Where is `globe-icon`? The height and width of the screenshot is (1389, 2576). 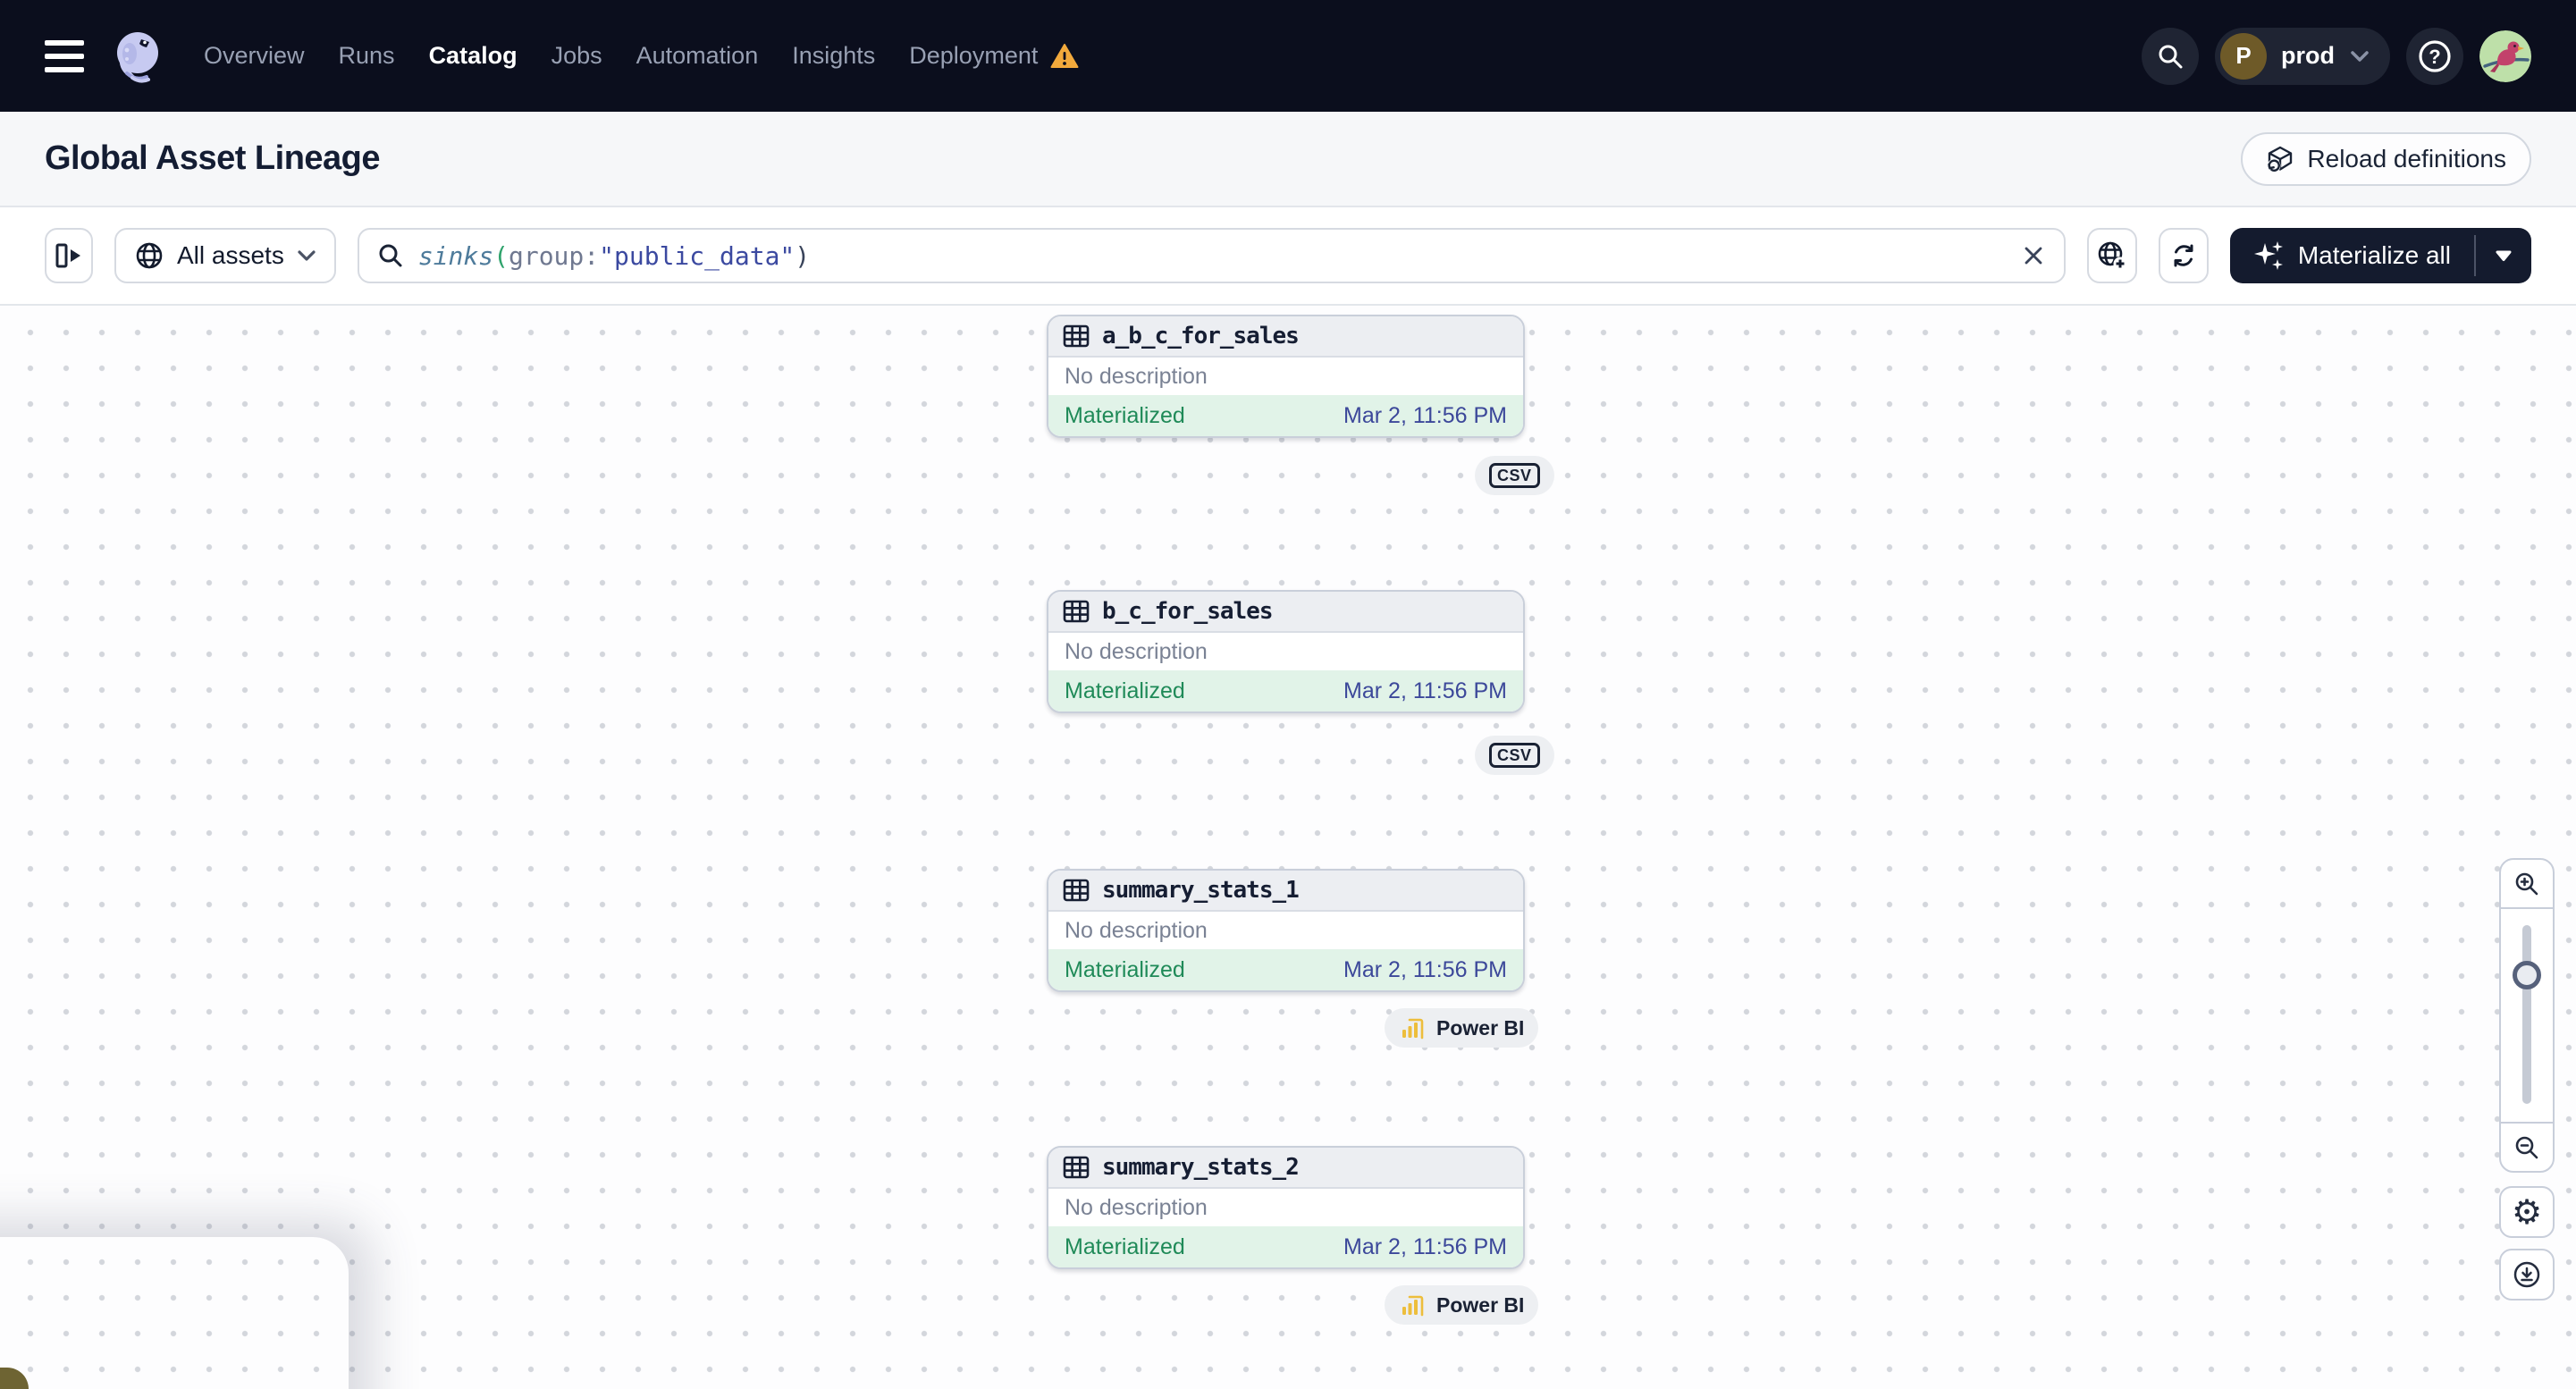 globe-icon is located at coordinates (149, 255).